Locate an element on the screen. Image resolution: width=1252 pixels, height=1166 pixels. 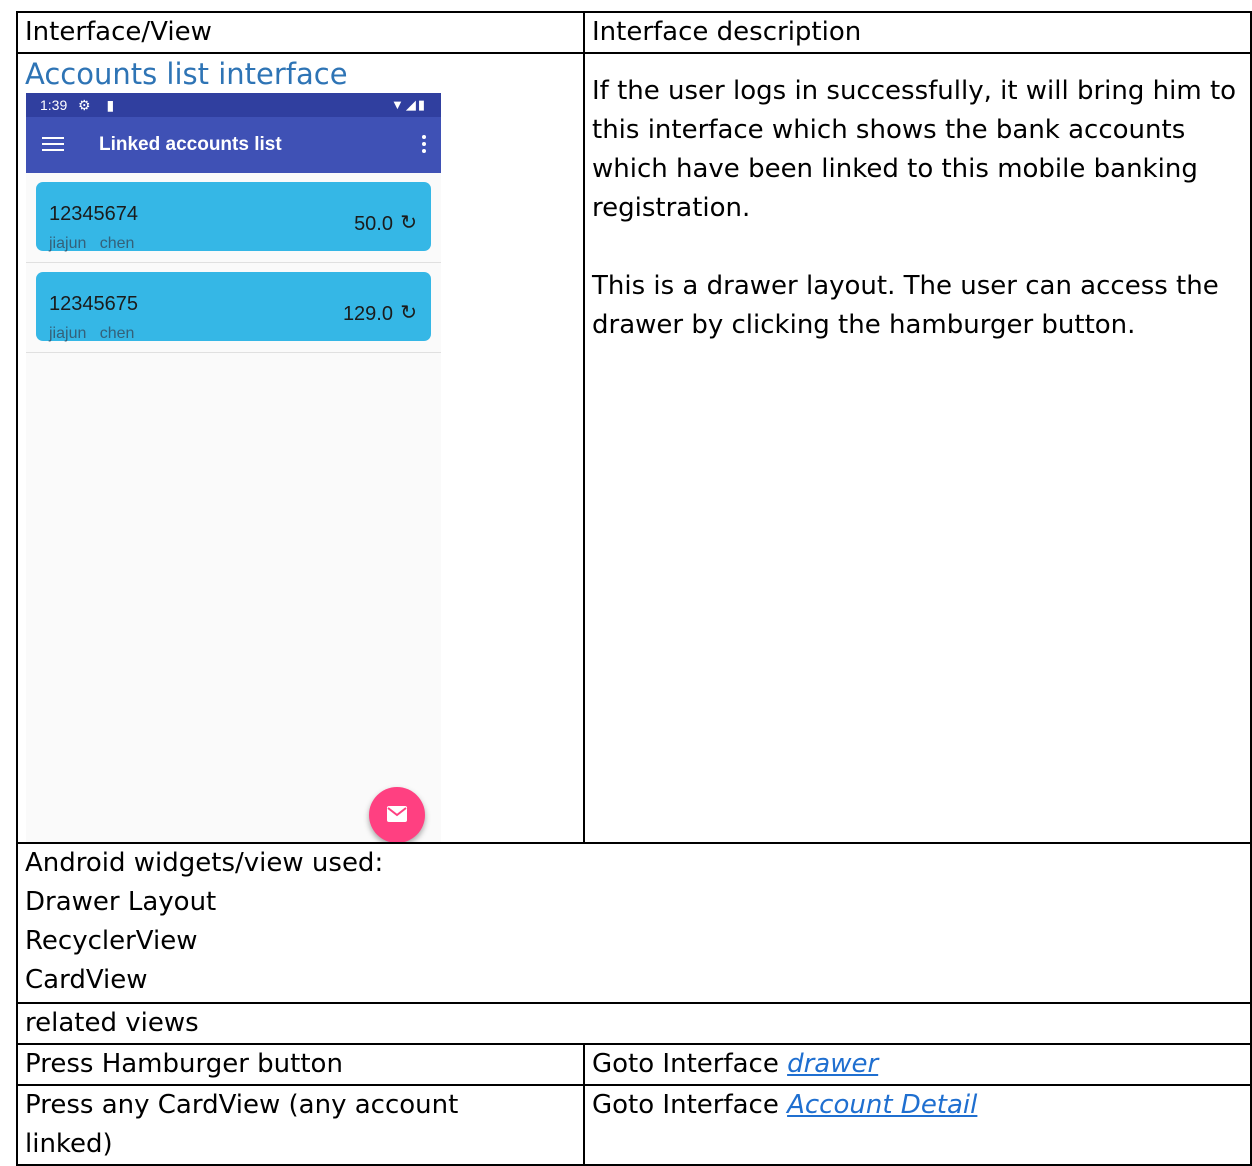
table-header-row: Interface/View Interface description is located at coordinates (634, 32).